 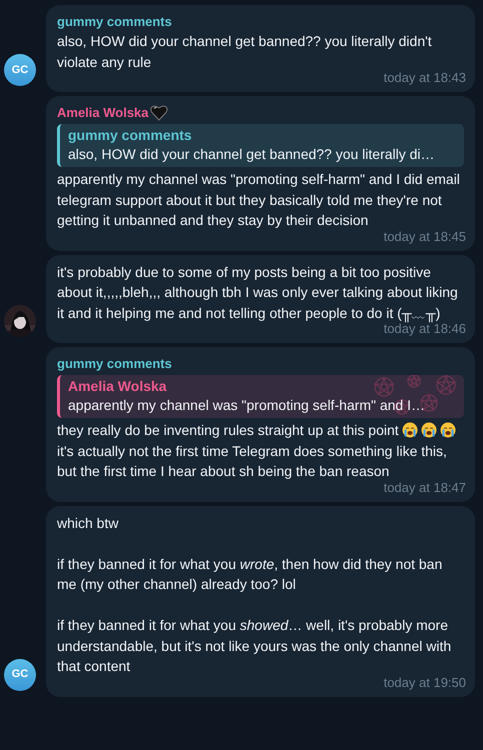 I want to click on message-text: apparently my channel was "promoting self-harm" and I did email telegram support about it but they basically told me they're not getting it unbanned and they stay by their decision, so click(x=258, y=199).